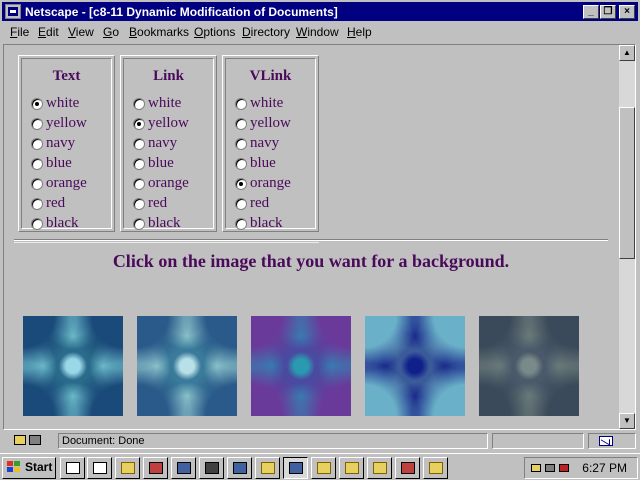 The width and height of the screenshot is (640, 480). What do you see at coordinates (246, 32) in the screenshot?
I see `menu-directory-accel: D` at bounding box center [246, 32].